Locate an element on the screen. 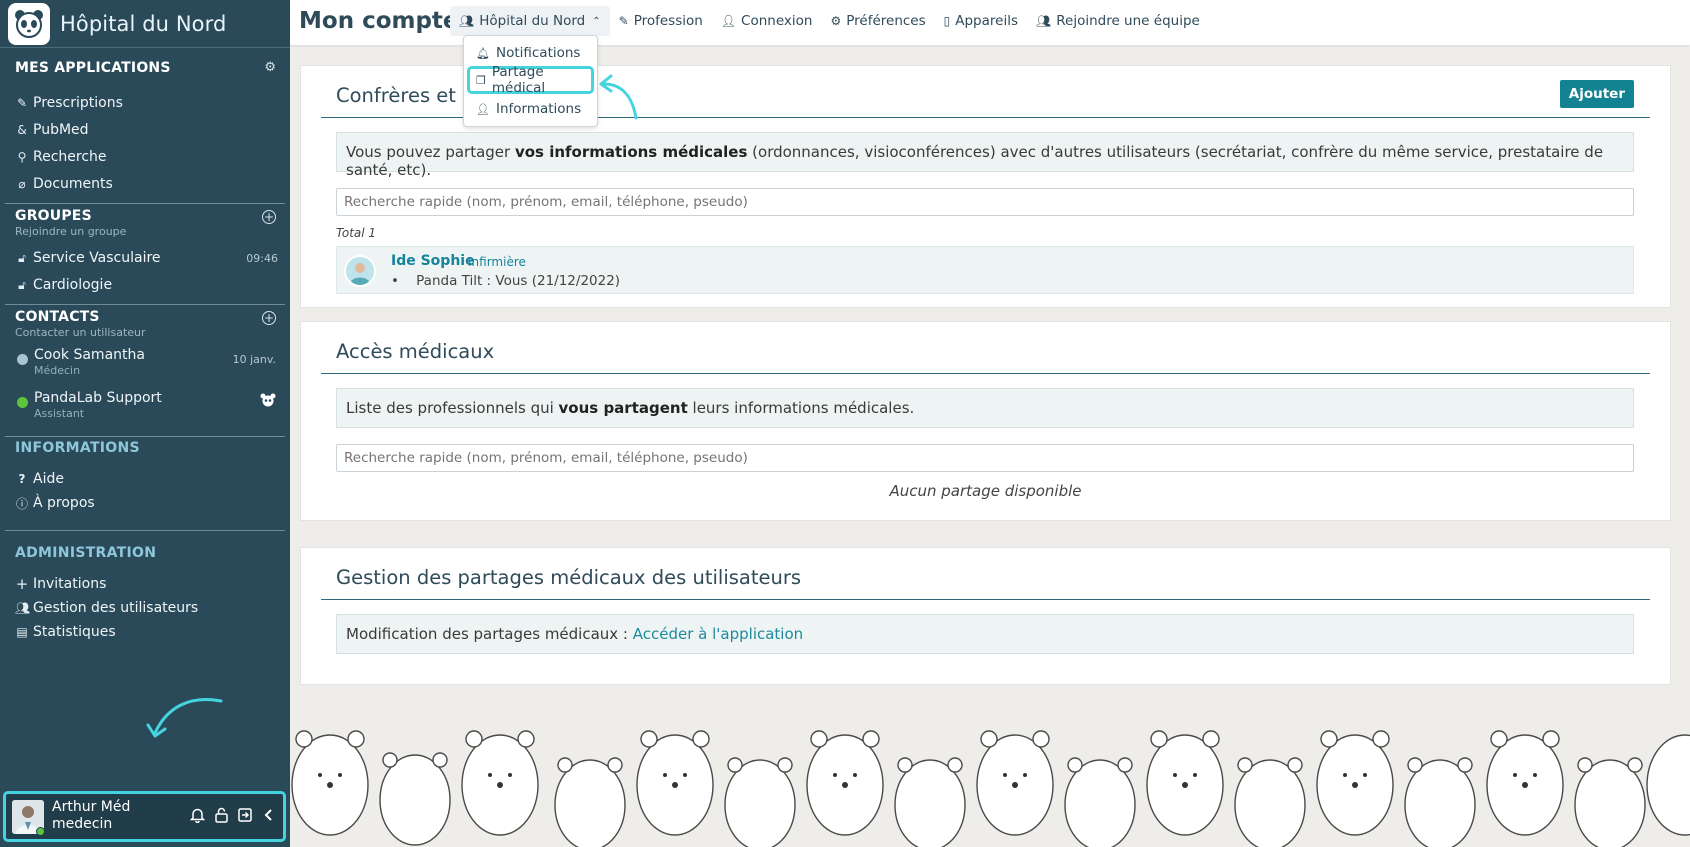  card-title: Accès médicaux is located at coordinates (415, 351).